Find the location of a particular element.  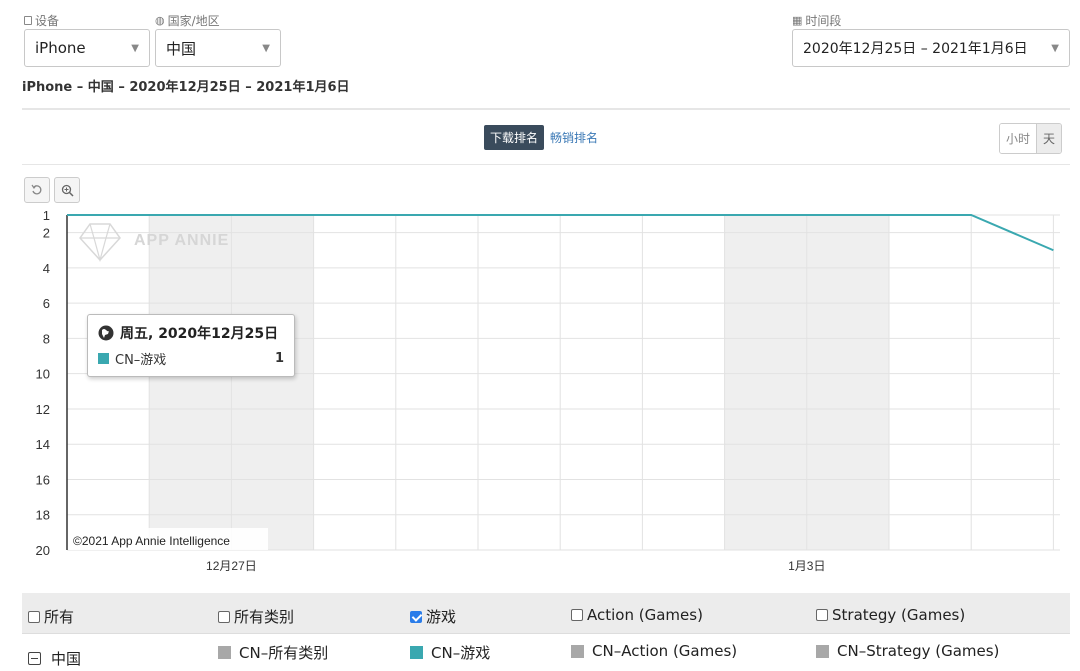

copyright: ©2021 App Annie Intelligence is located at coordinates (151, 541).